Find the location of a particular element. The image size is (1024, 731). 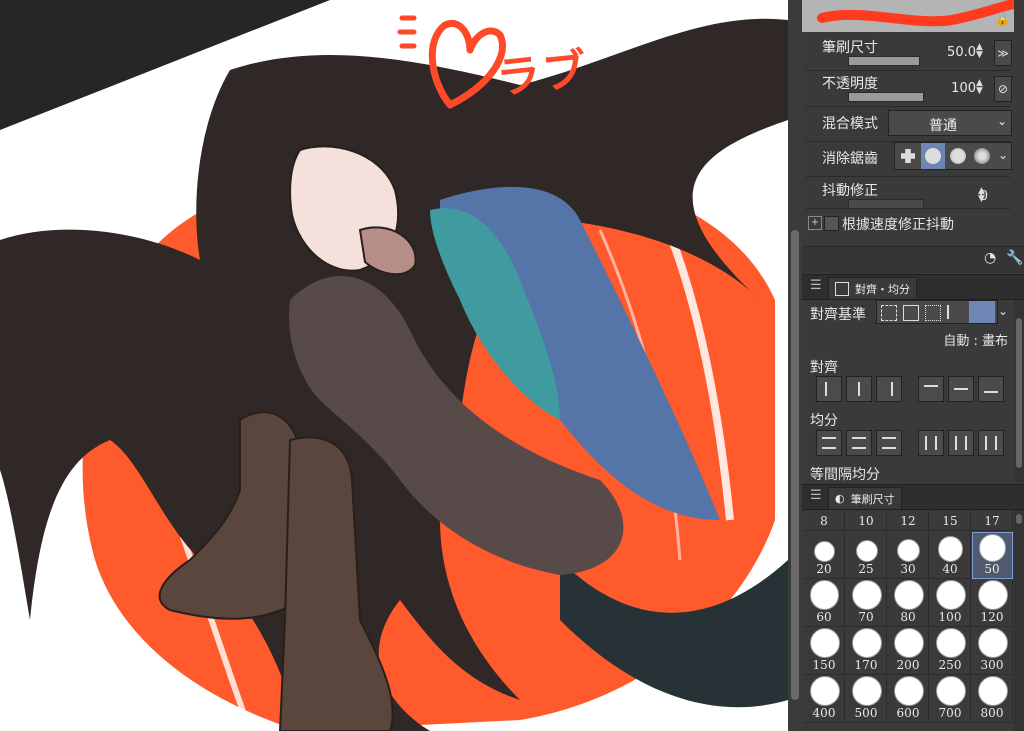

brush-size-number: 700 is located at coordinates (950, 713).